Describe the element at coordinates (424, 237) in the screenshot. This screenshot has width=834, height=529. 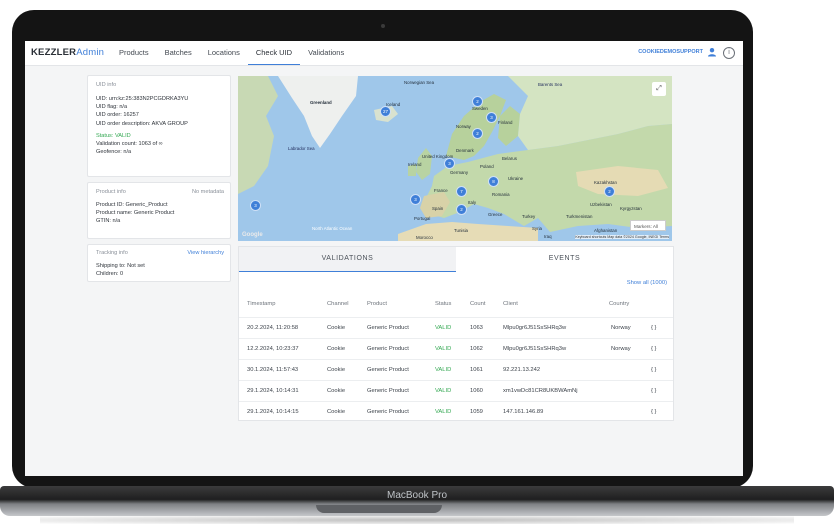
I see `map-label: Morocco` at that location.